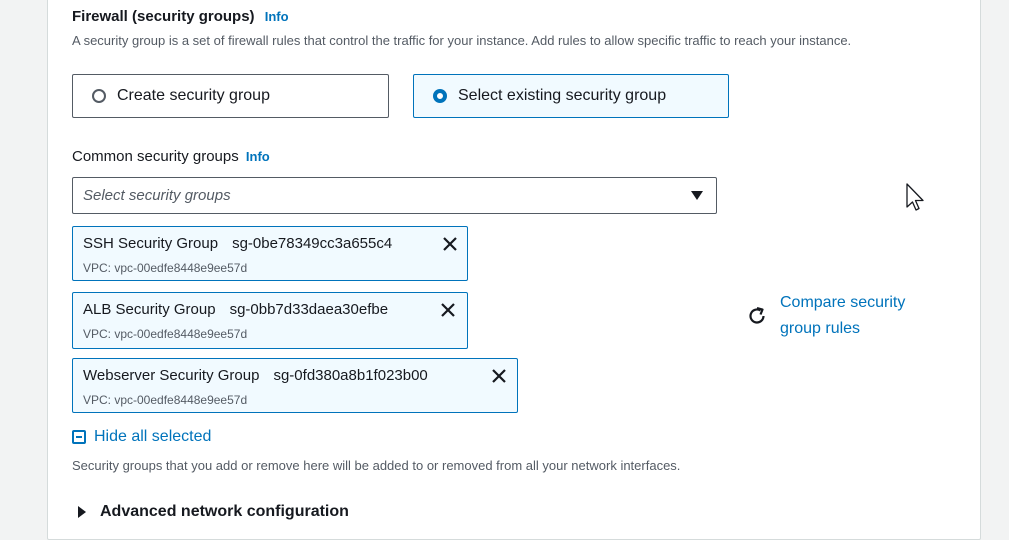 This screenshot has height=540, width=1009. I want to click on radio-create, so click(99, 96).